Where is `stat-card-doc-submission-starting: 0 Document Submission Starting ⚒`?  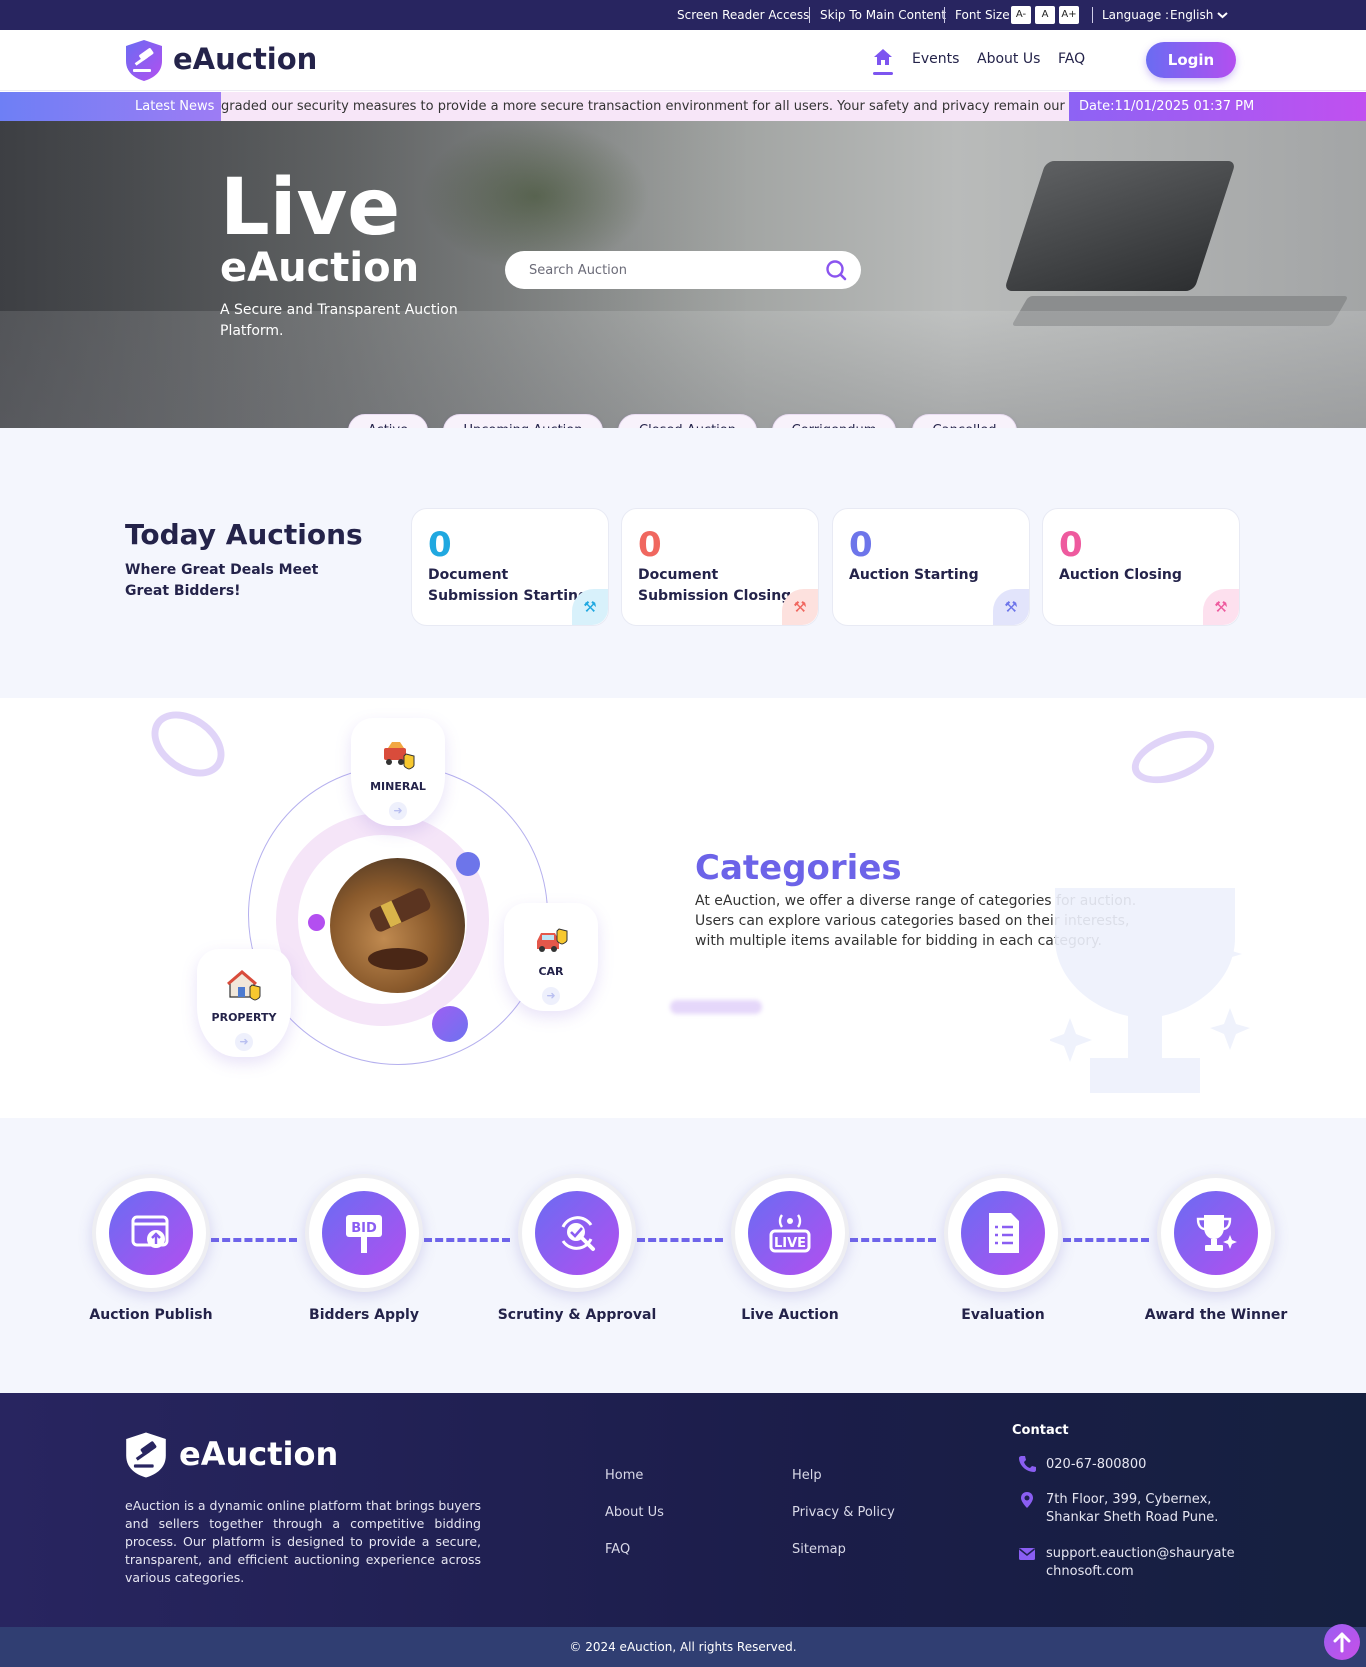
stat-card-doc-submission-starting: 0 Document Submission Starting ⚒ is located at coordinates (510, 567).